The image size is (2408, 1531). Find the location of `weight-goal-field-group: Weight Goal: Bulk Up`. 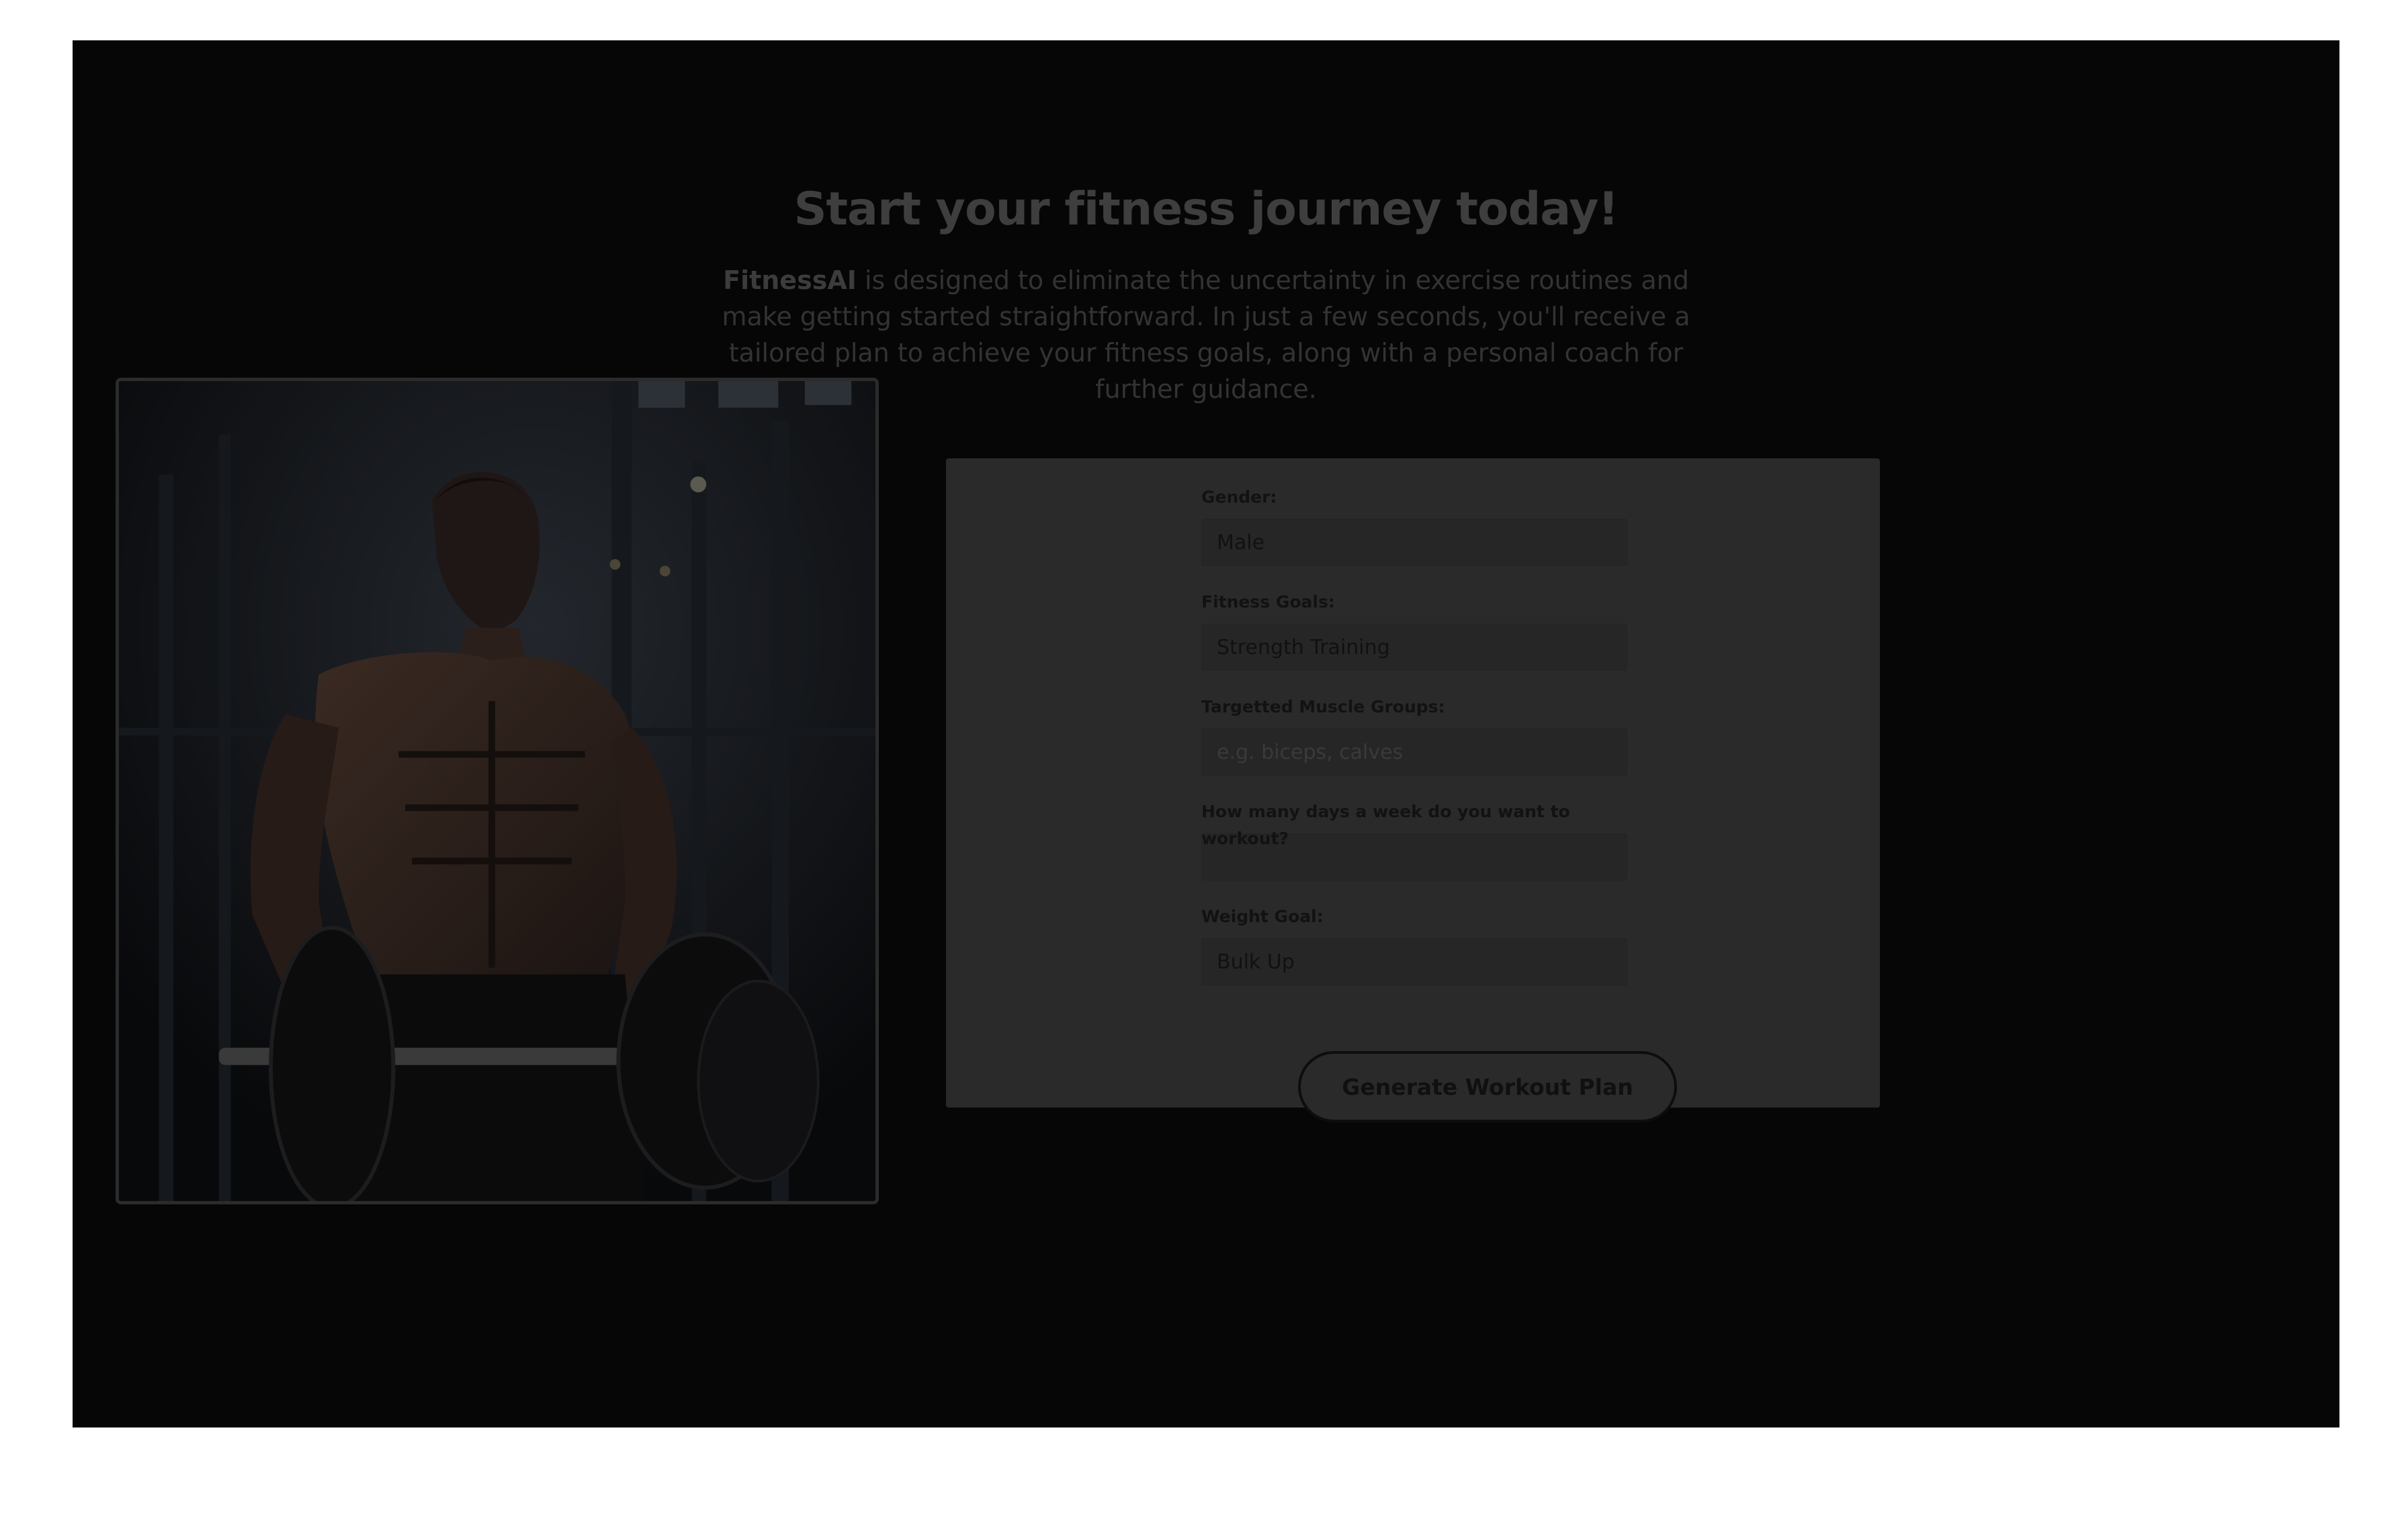

weight-goal-field-group: Weight Goal: Bulk Up is located at coordinates (1416, 945).